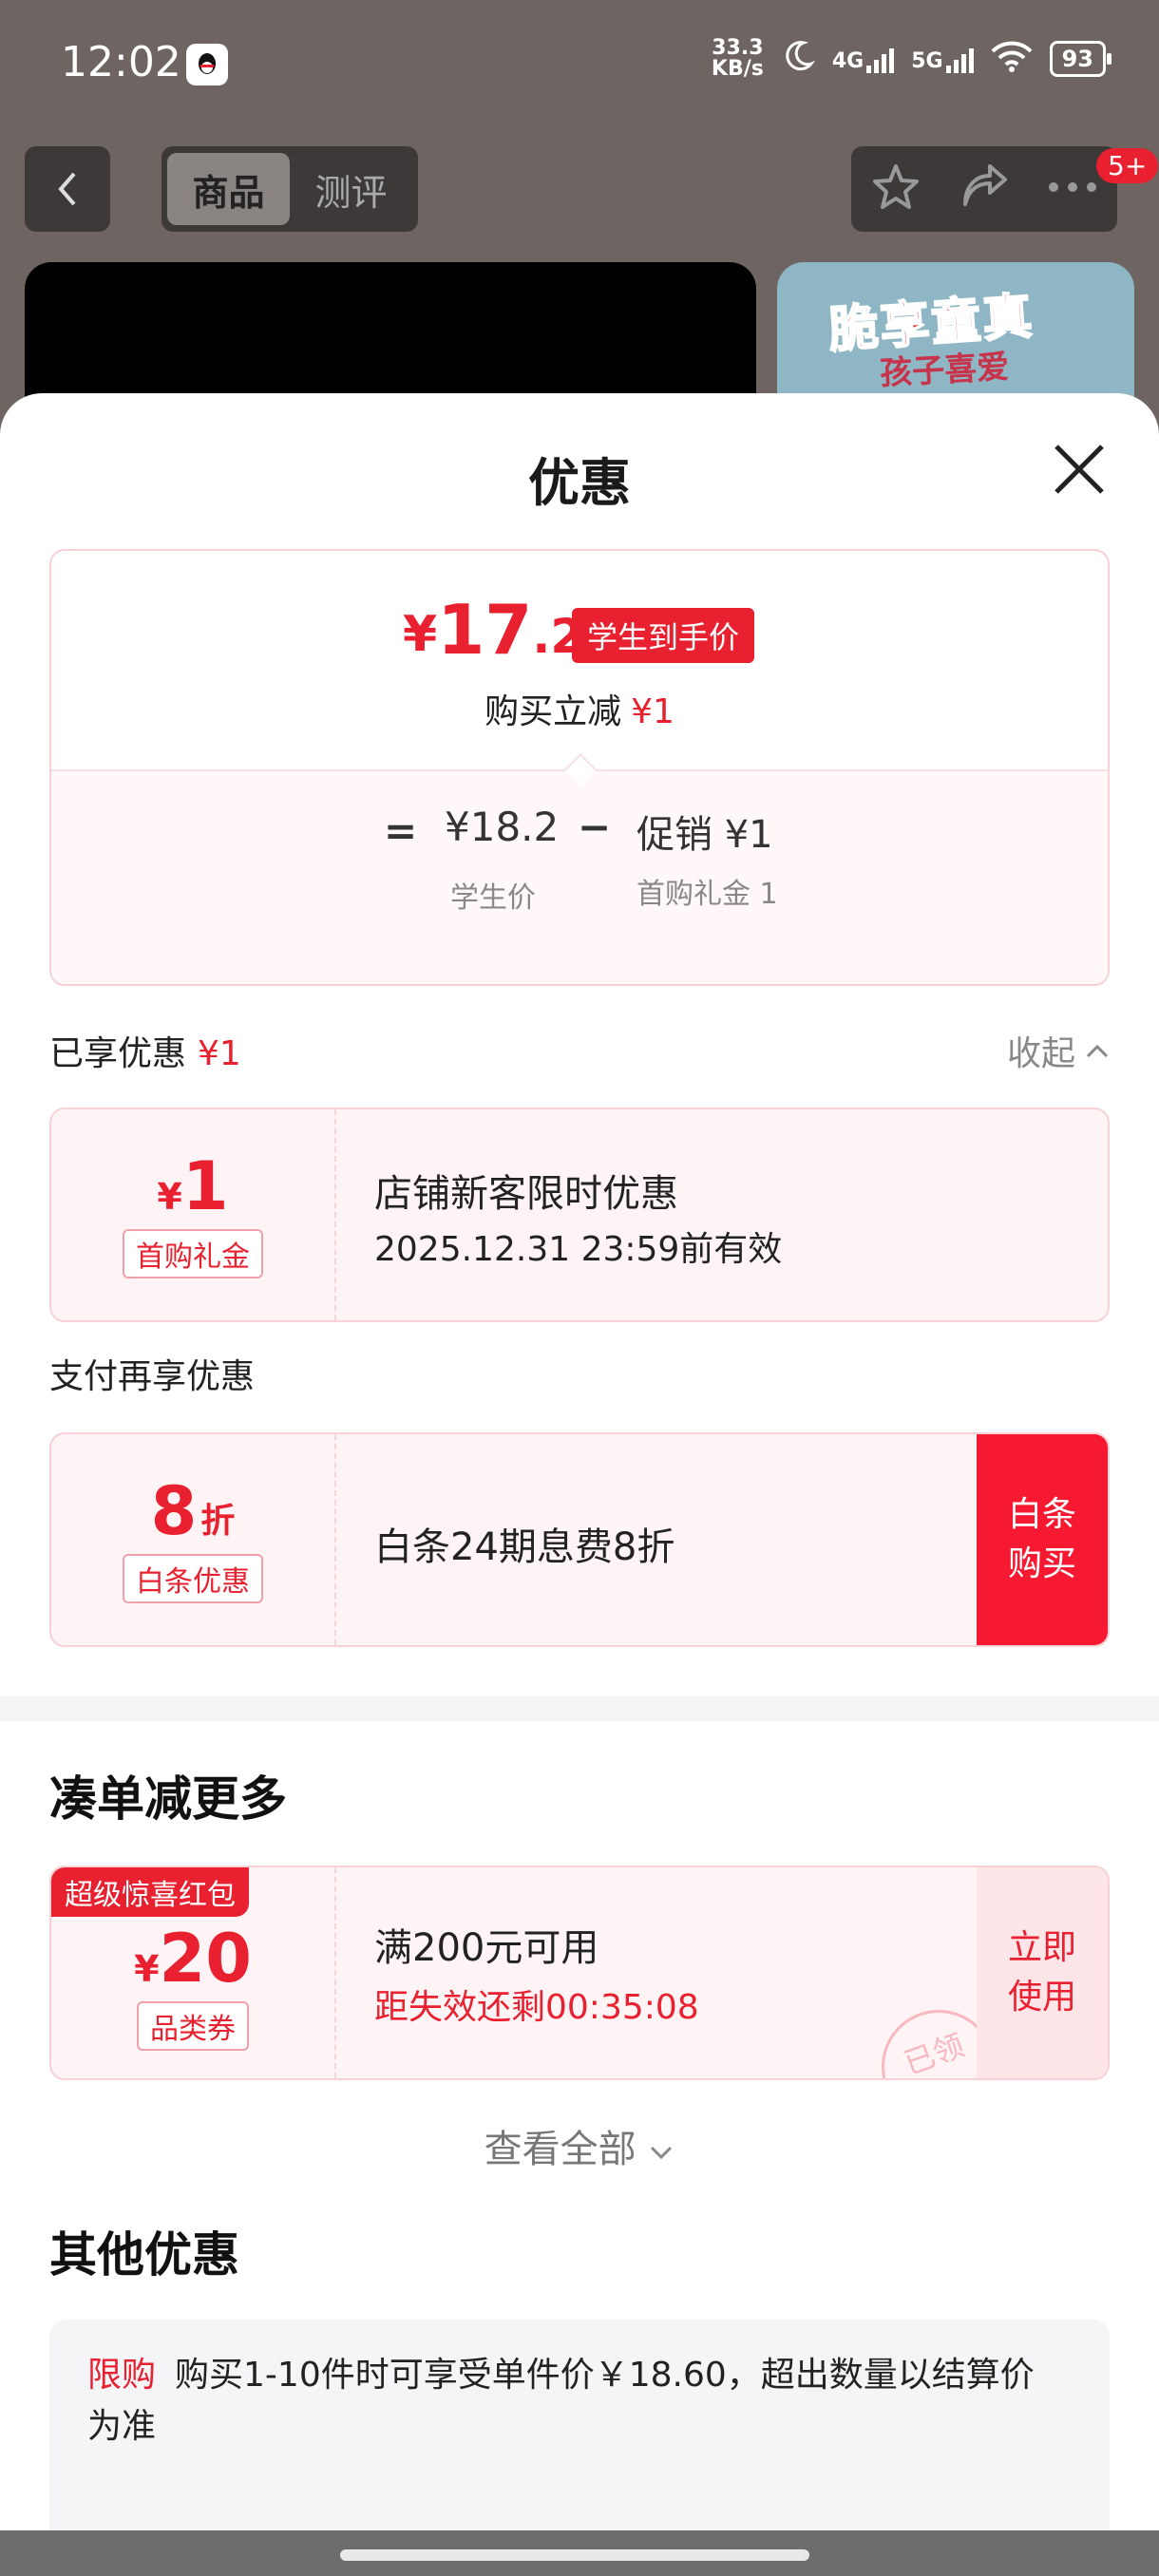  What do you see at coordinates (524, 1547) in the screenshot?
I see `coupon-title: 白条24期息费8折` at bounding box center [524, 1547].